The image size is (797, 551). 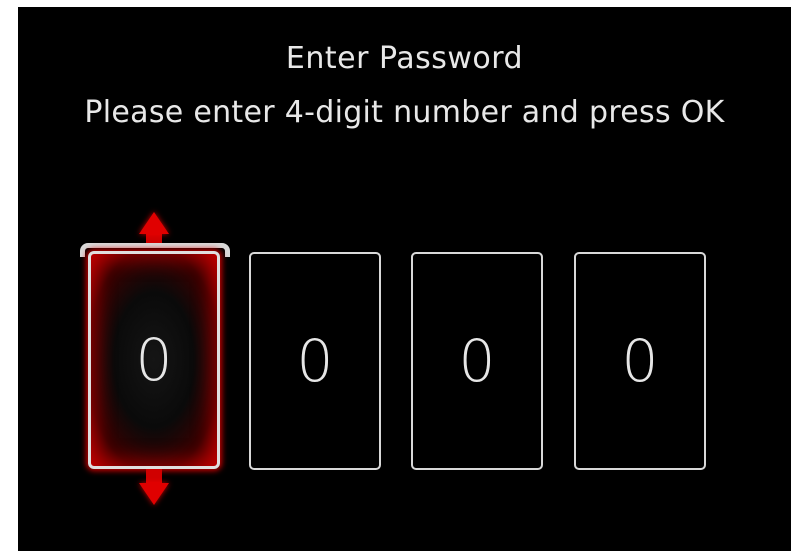 I want to click on arrow-down-icon-stem, so click(x=154, y=476).